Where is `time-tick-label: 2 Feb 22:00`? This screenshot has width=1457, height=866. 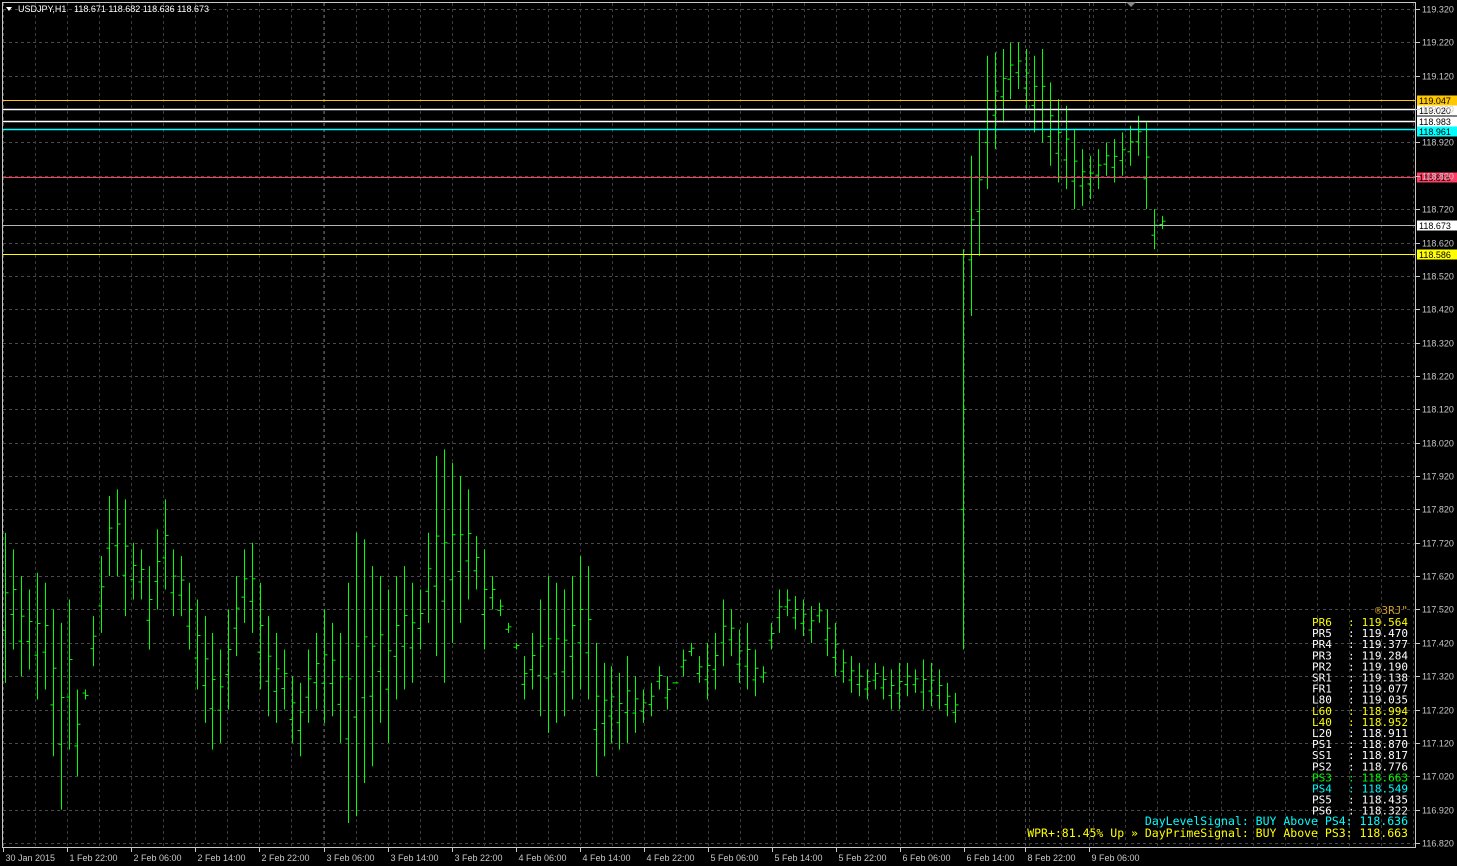
time-tick-label: 2 Feb 22:00 is located at coordinates (286, 858).